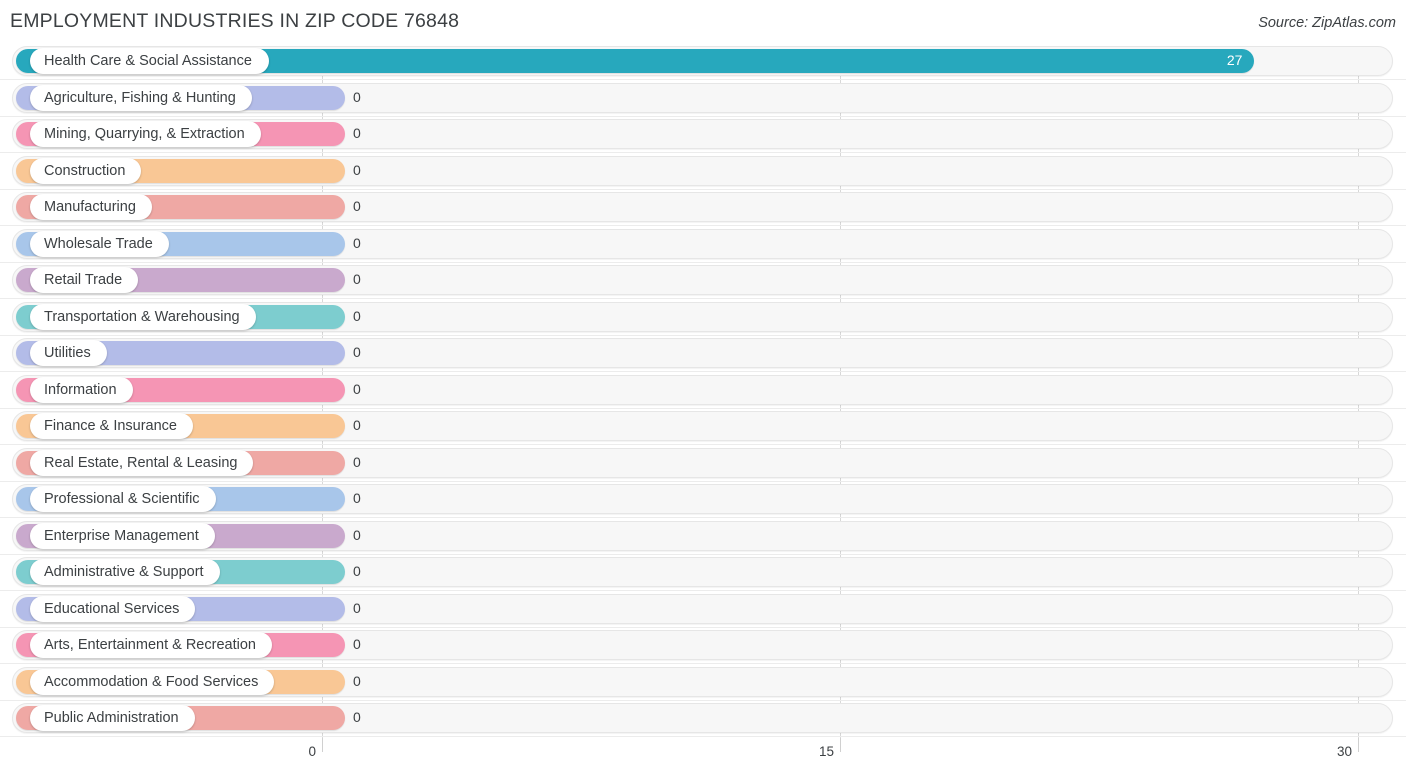  Describe the element at coordinates (143, 316) in the screenshot. I see `bar-label-pill: Transportation & Warehousing` at that location.